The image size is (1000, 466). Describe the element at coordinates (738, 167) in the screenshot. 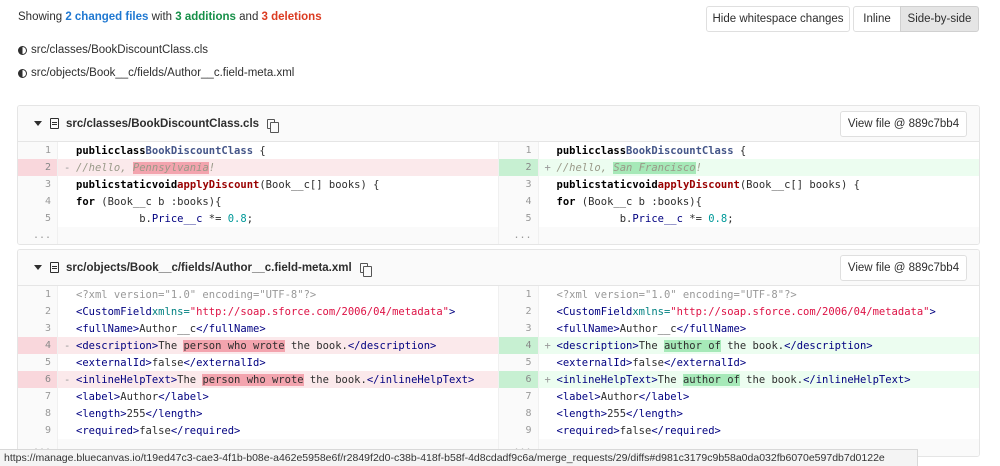

I see `diff-line: 2 + //hello, San Francisco!` at that location.